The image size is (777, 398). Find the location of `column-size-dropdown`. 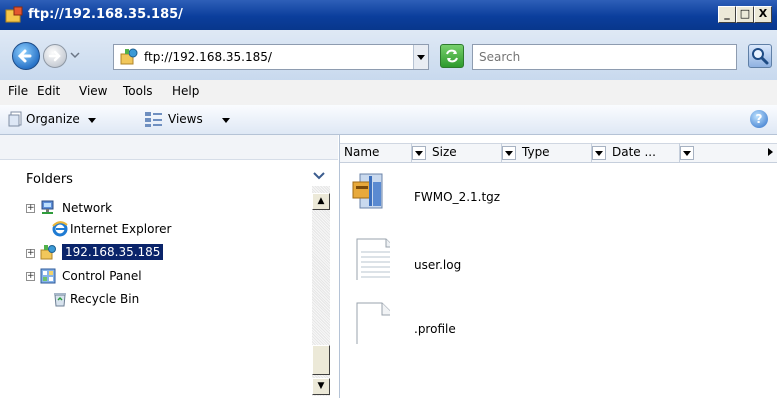

column-size-dropdown is located at coordinates (509, 153).